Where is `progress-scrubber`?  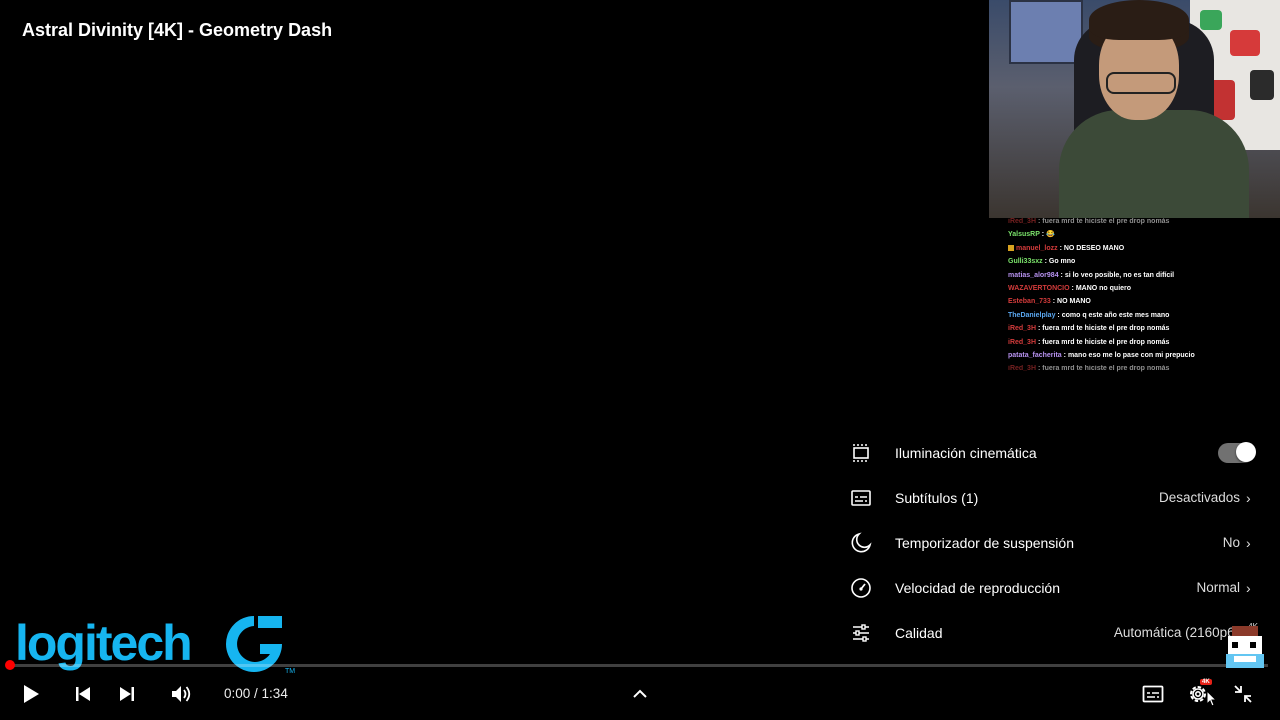 progress-scrubber is located at coordinates (10, 665).